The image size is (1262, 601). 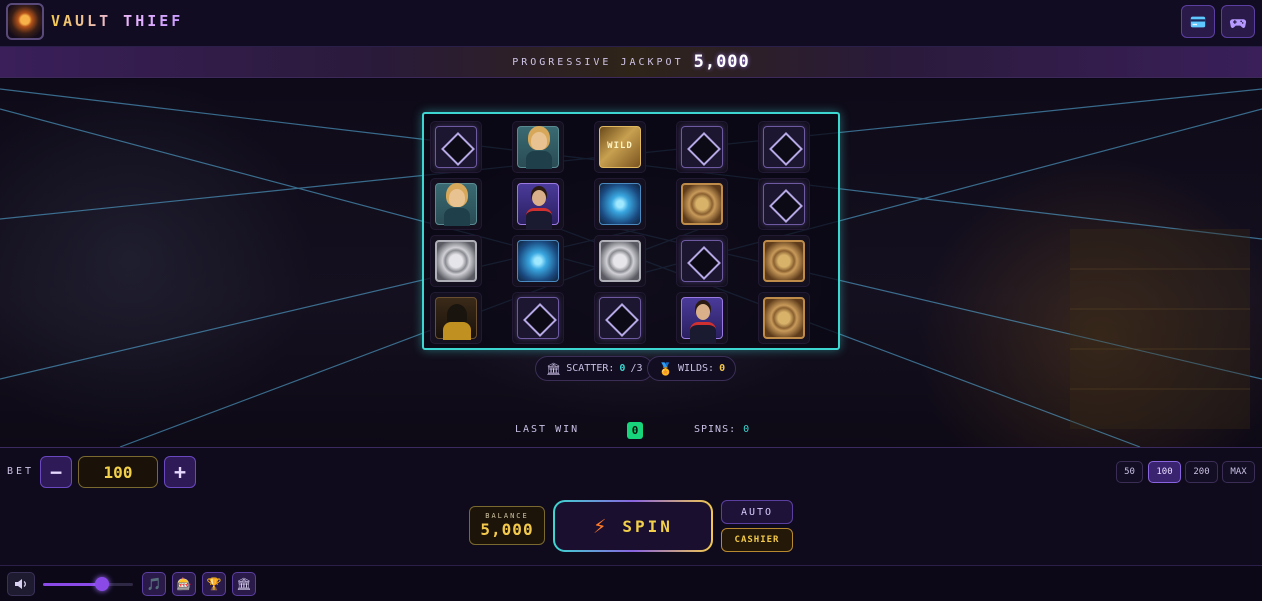 What do you see at coordinates (1164, 472) in the screenshot?
I see `bet-preset-100: 100` at bounding box center [1164, 472].